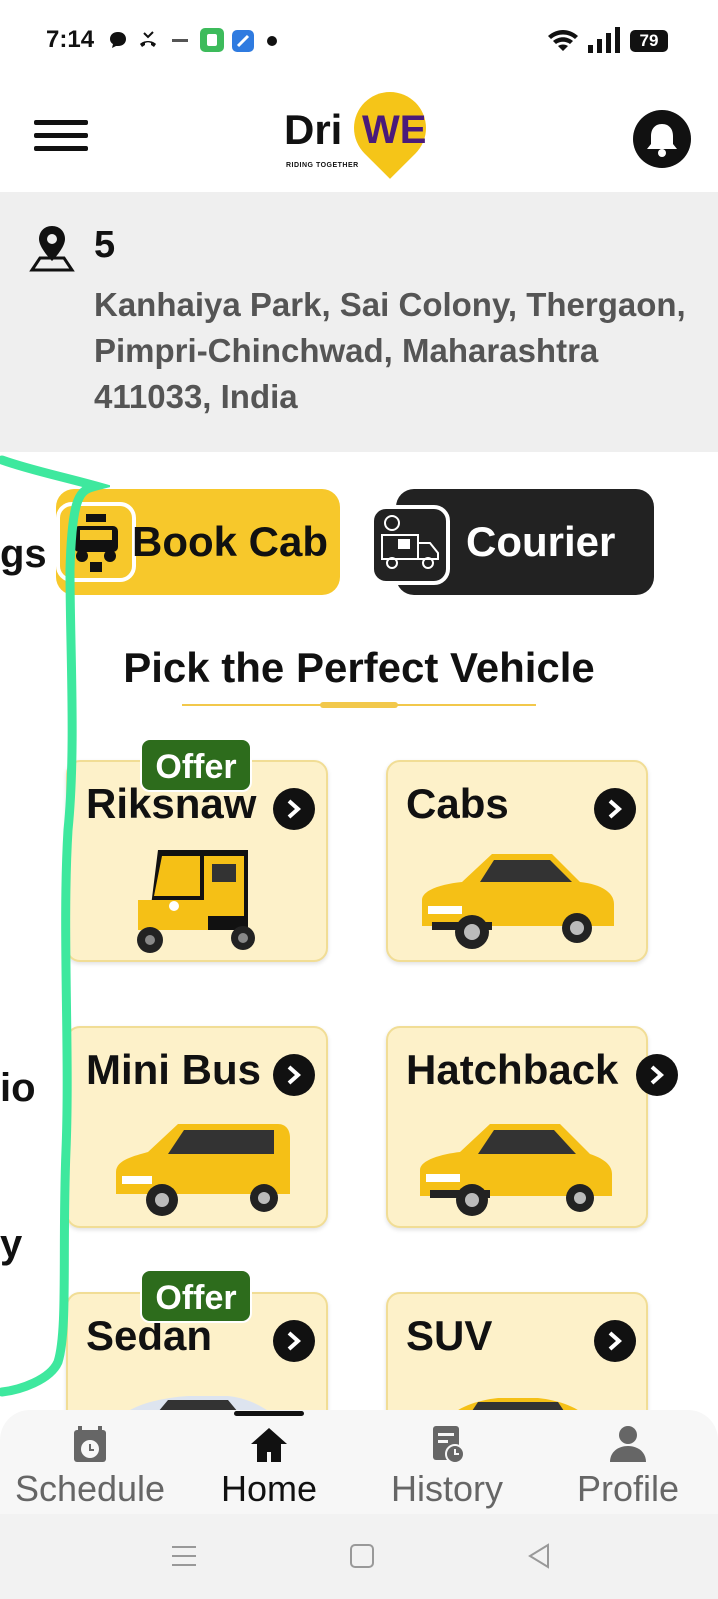  I want to click on drawer-fragment: y, so click(11, 1244).